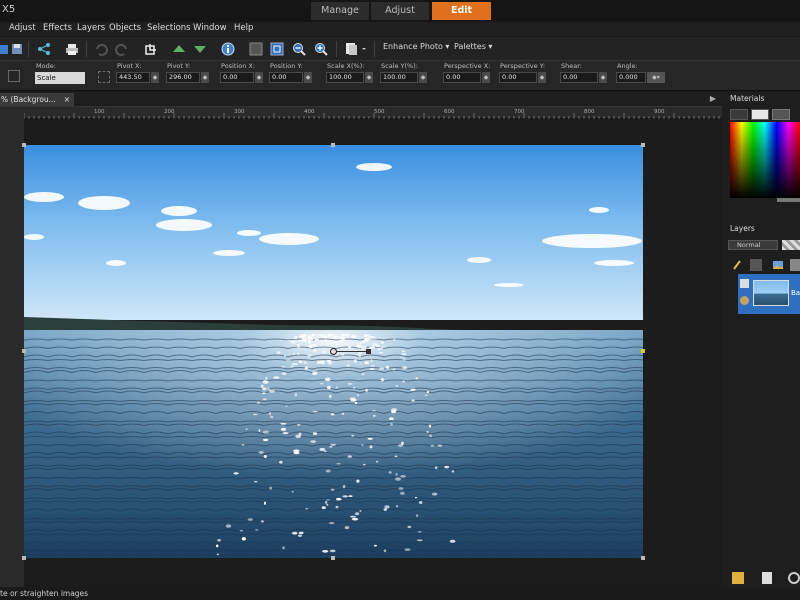  Describe the element at coordinates (781, 114) in the screenshot. I see `materials-tab-swatches` at that location.